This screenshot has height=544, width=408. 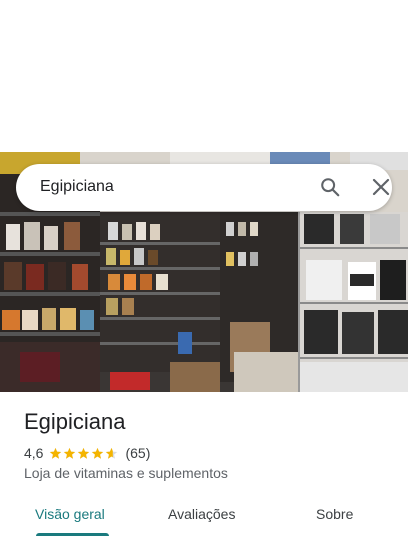 I want to click on active-tab-indicator, so click(x=72, y=534).